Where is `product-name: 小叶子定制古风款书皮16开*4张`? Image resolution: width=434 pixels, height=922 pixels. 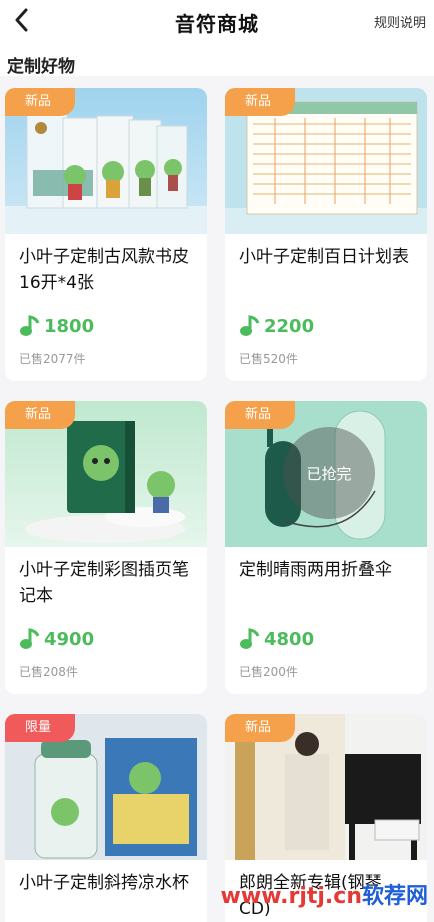
product-name: 小叶子定制古风款书皮16开*4张 is located at coordinates (104, 270).